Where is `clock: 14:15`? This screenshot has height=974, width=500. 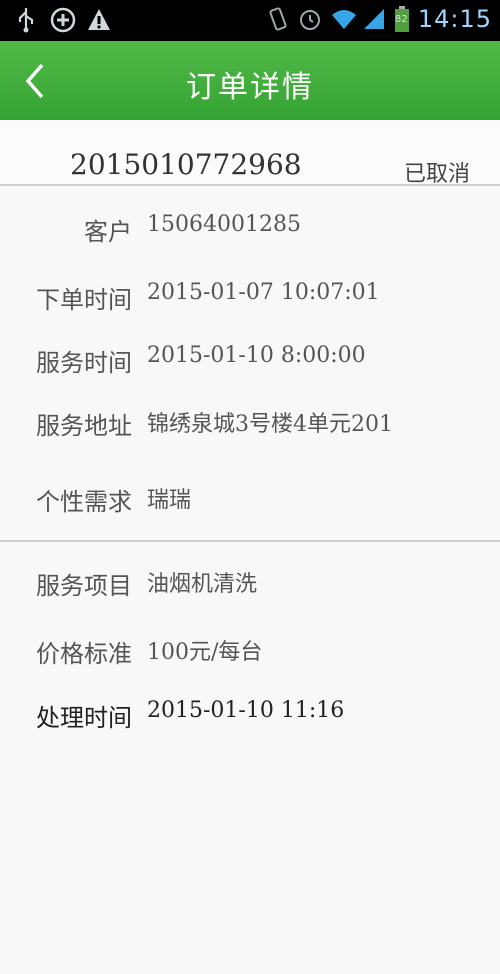
clock: 14:15 is located at coordinates (454, 19).